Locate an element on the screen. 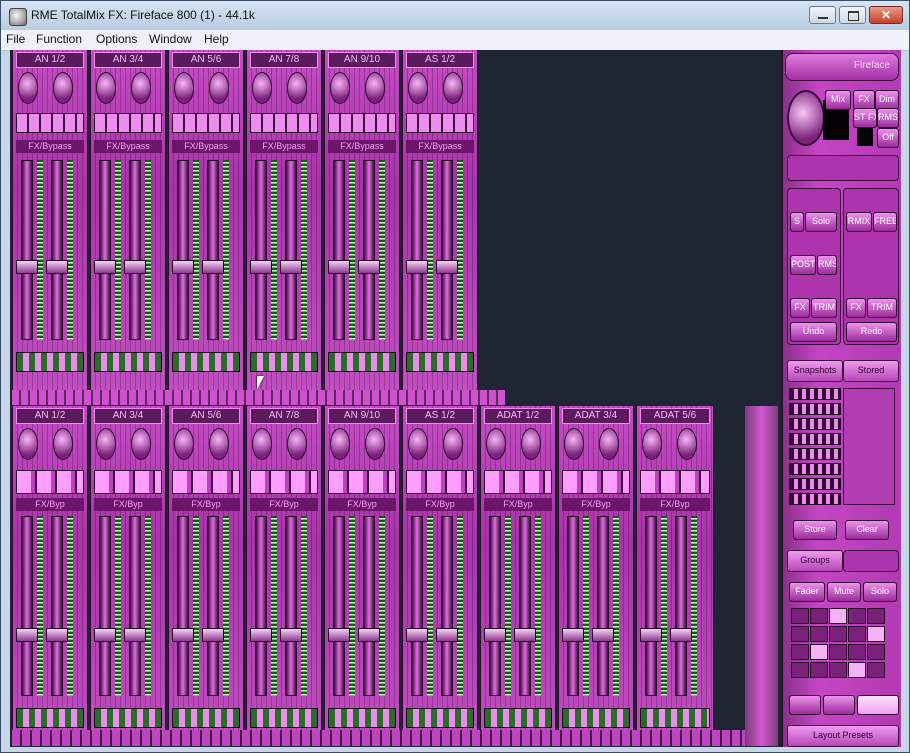  channel-name: AN 5/6 is located at coordinates (206, 416).